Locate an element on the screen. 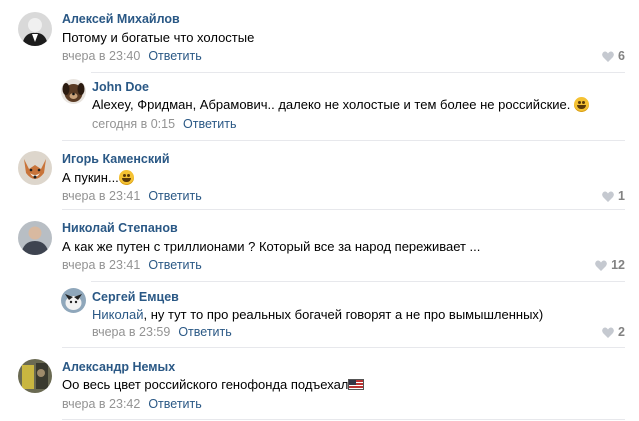 The height and width of the screenshot is (421, 639). laughing-emoji-icon is located at coordinates (126, 177).